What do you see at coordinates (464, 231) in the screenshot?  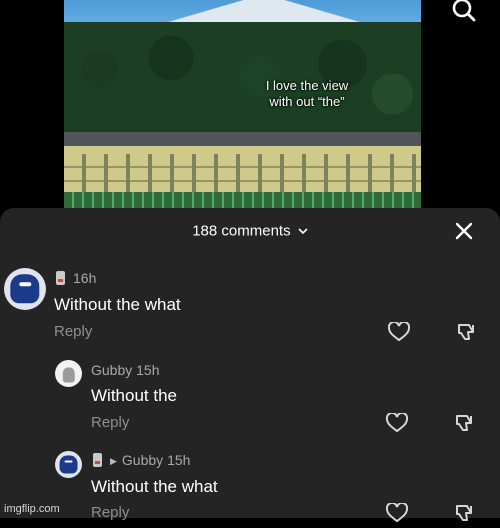 I see `close-icon` at bounding box center [464, 231].